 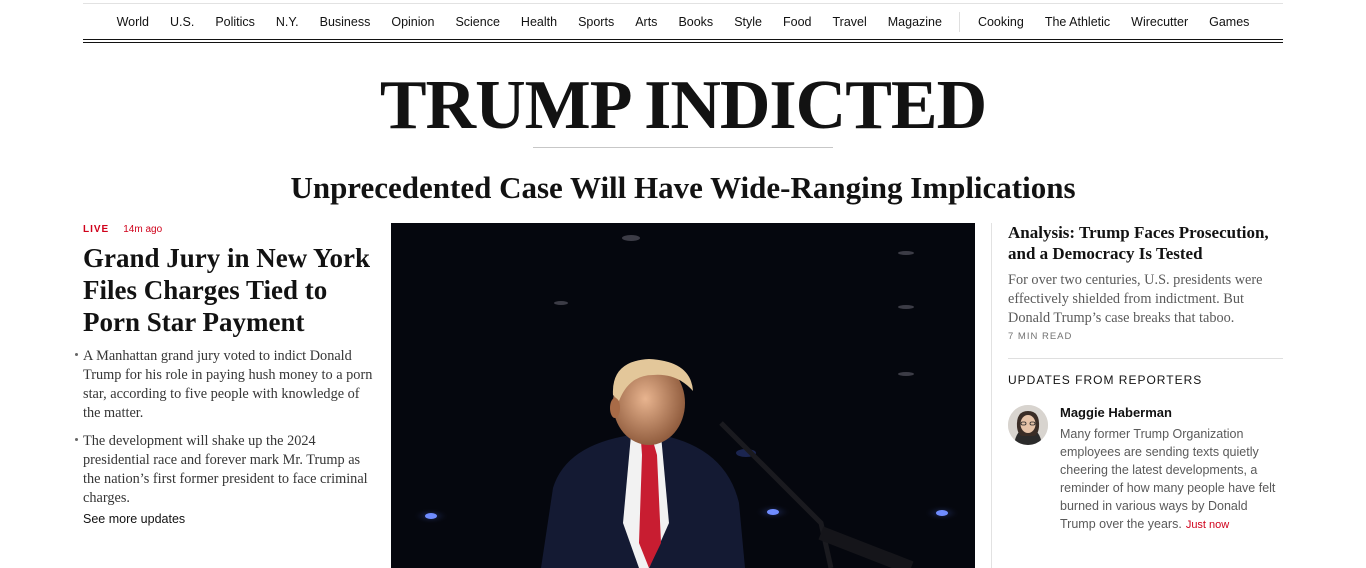 I want to click on reporter-portrait-icon, so click(x=1028, y=425).